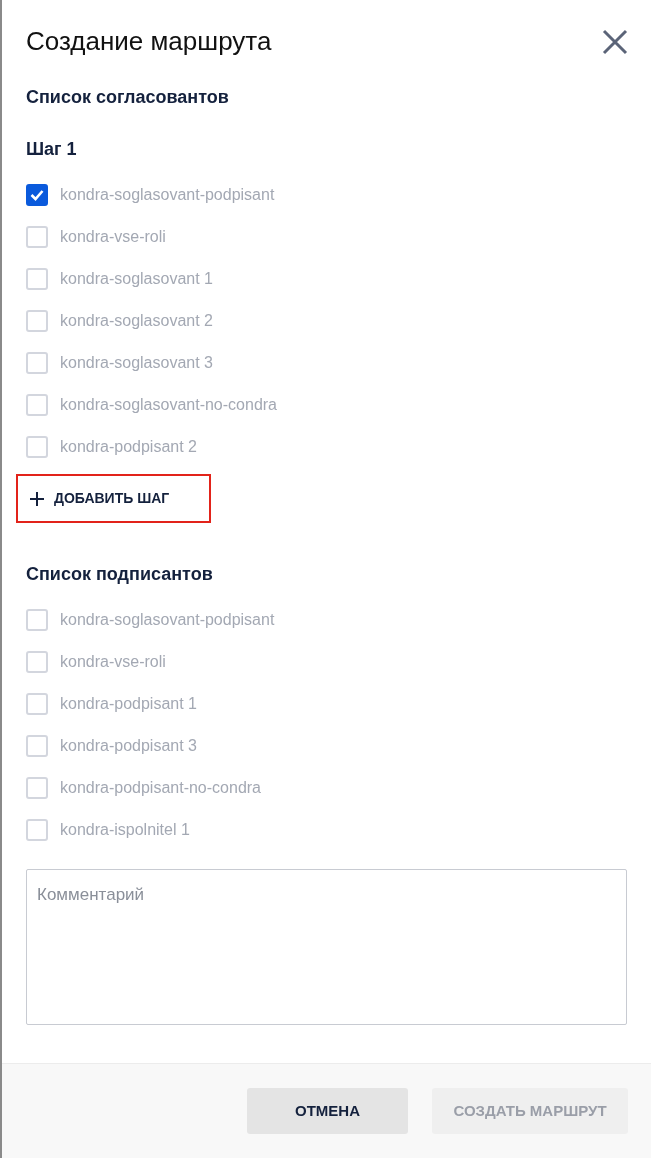  Describe the element at coordinates (37, 498) in the screenshot. I see `plus-icon` at that location.